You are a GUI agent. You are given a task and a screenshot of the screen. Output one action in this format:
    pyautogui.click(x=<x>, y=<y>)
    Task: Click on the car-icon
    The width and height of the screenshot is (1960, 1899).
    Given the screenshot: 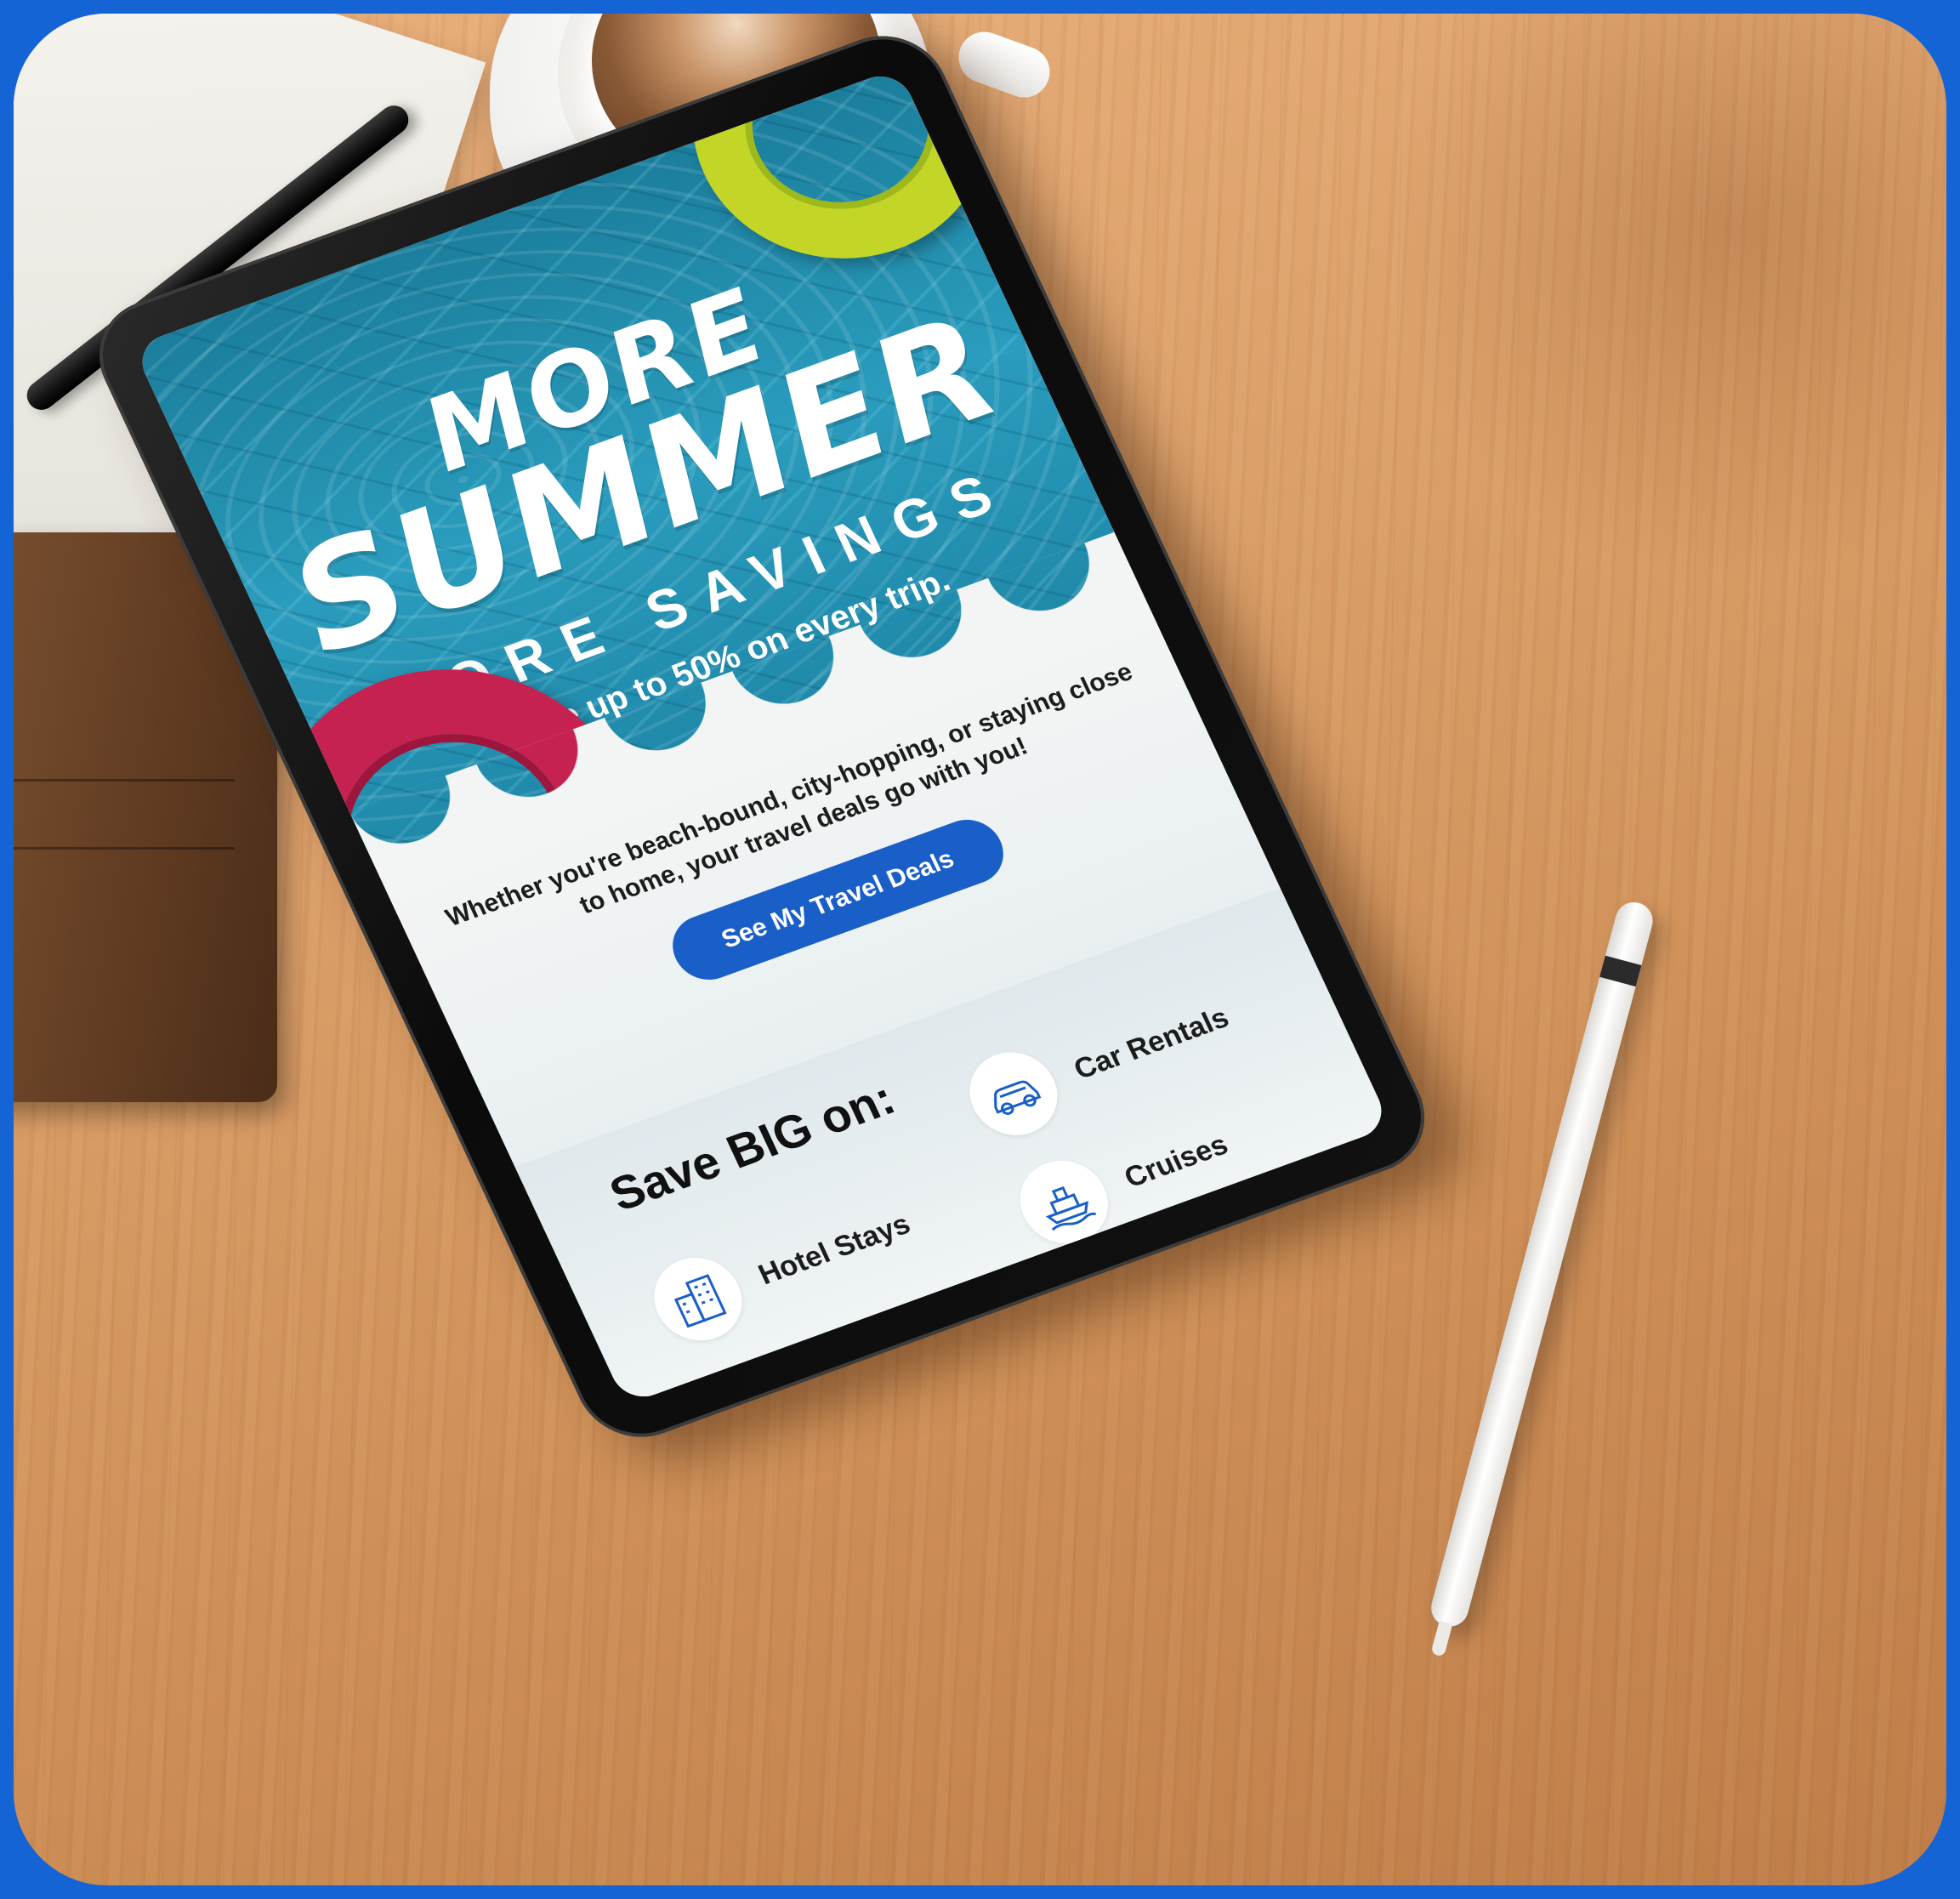 What is the action you would take?
    pyautogui.click(x=1013, y=1093)
    